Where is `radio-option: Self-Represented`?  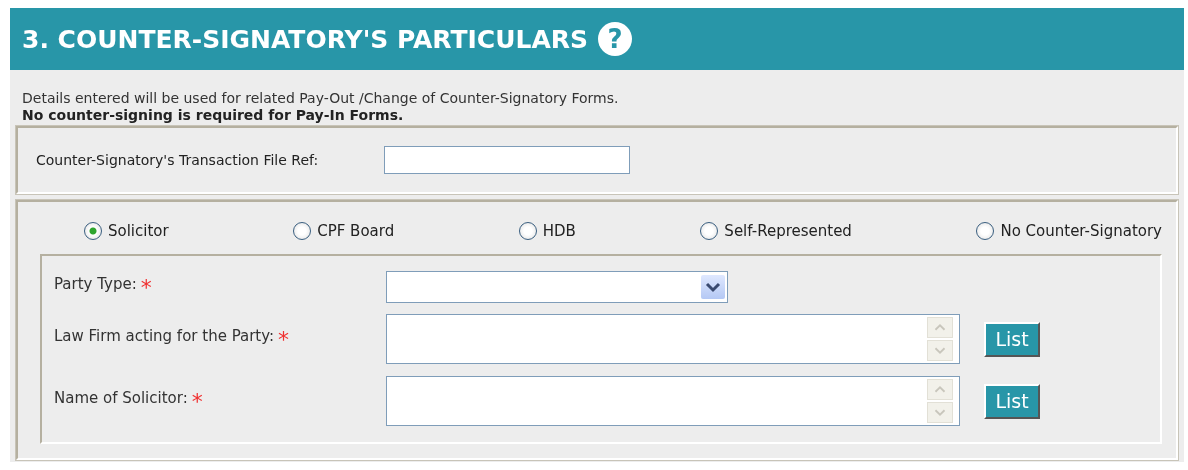 radio-option: Self-Represented is located at coordinates (776, 231).